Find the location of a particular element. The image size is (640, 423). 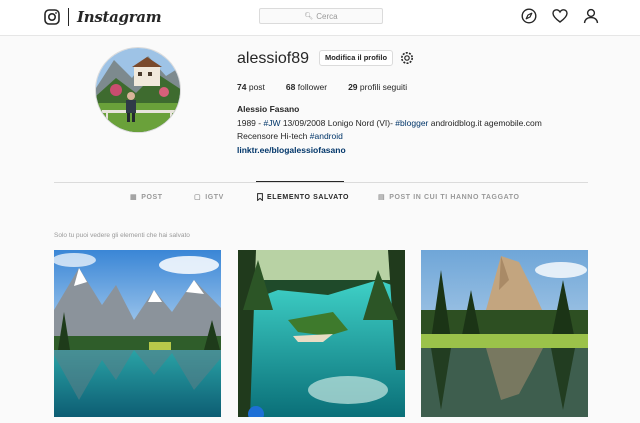

hashtag-link: #JW is located at coordinates (271, 123).